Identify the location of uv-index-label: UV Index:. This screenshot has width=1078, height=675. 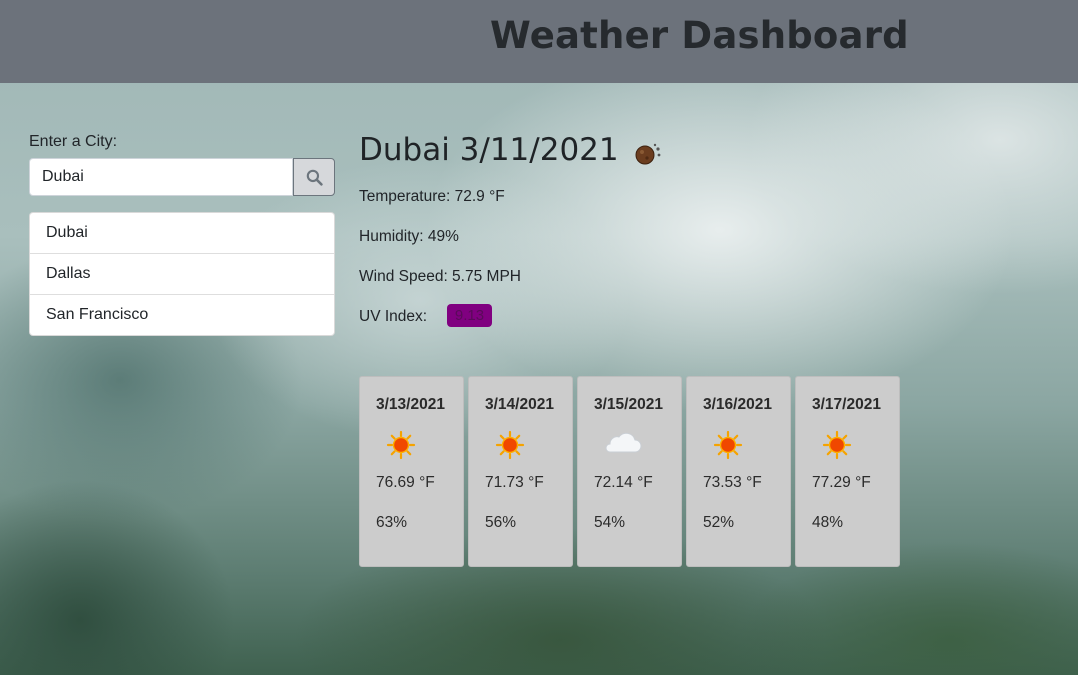
(393, 316).